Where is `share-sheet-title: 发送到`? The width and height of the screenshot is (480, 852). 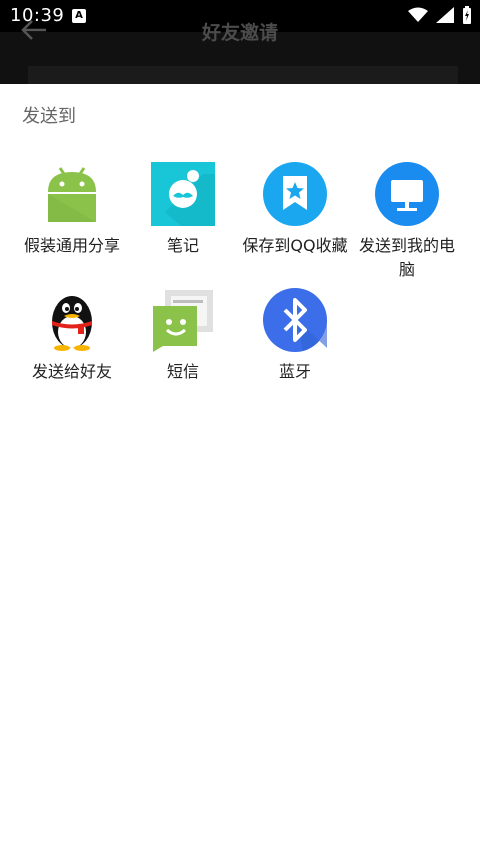 share-sheet-title: 发送到 is located at coordinates (49, 116).